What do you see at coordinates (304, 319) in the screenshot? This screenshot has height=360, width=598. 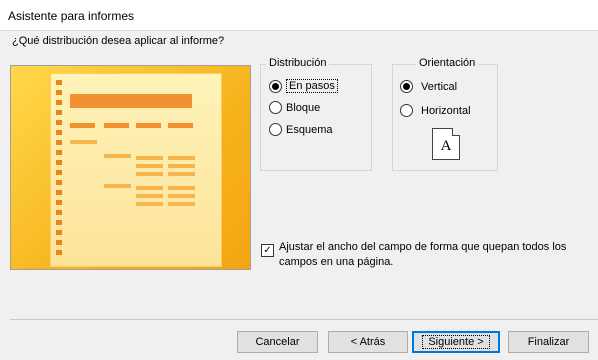 I see `button-separator` at bounding box center [304, 319].